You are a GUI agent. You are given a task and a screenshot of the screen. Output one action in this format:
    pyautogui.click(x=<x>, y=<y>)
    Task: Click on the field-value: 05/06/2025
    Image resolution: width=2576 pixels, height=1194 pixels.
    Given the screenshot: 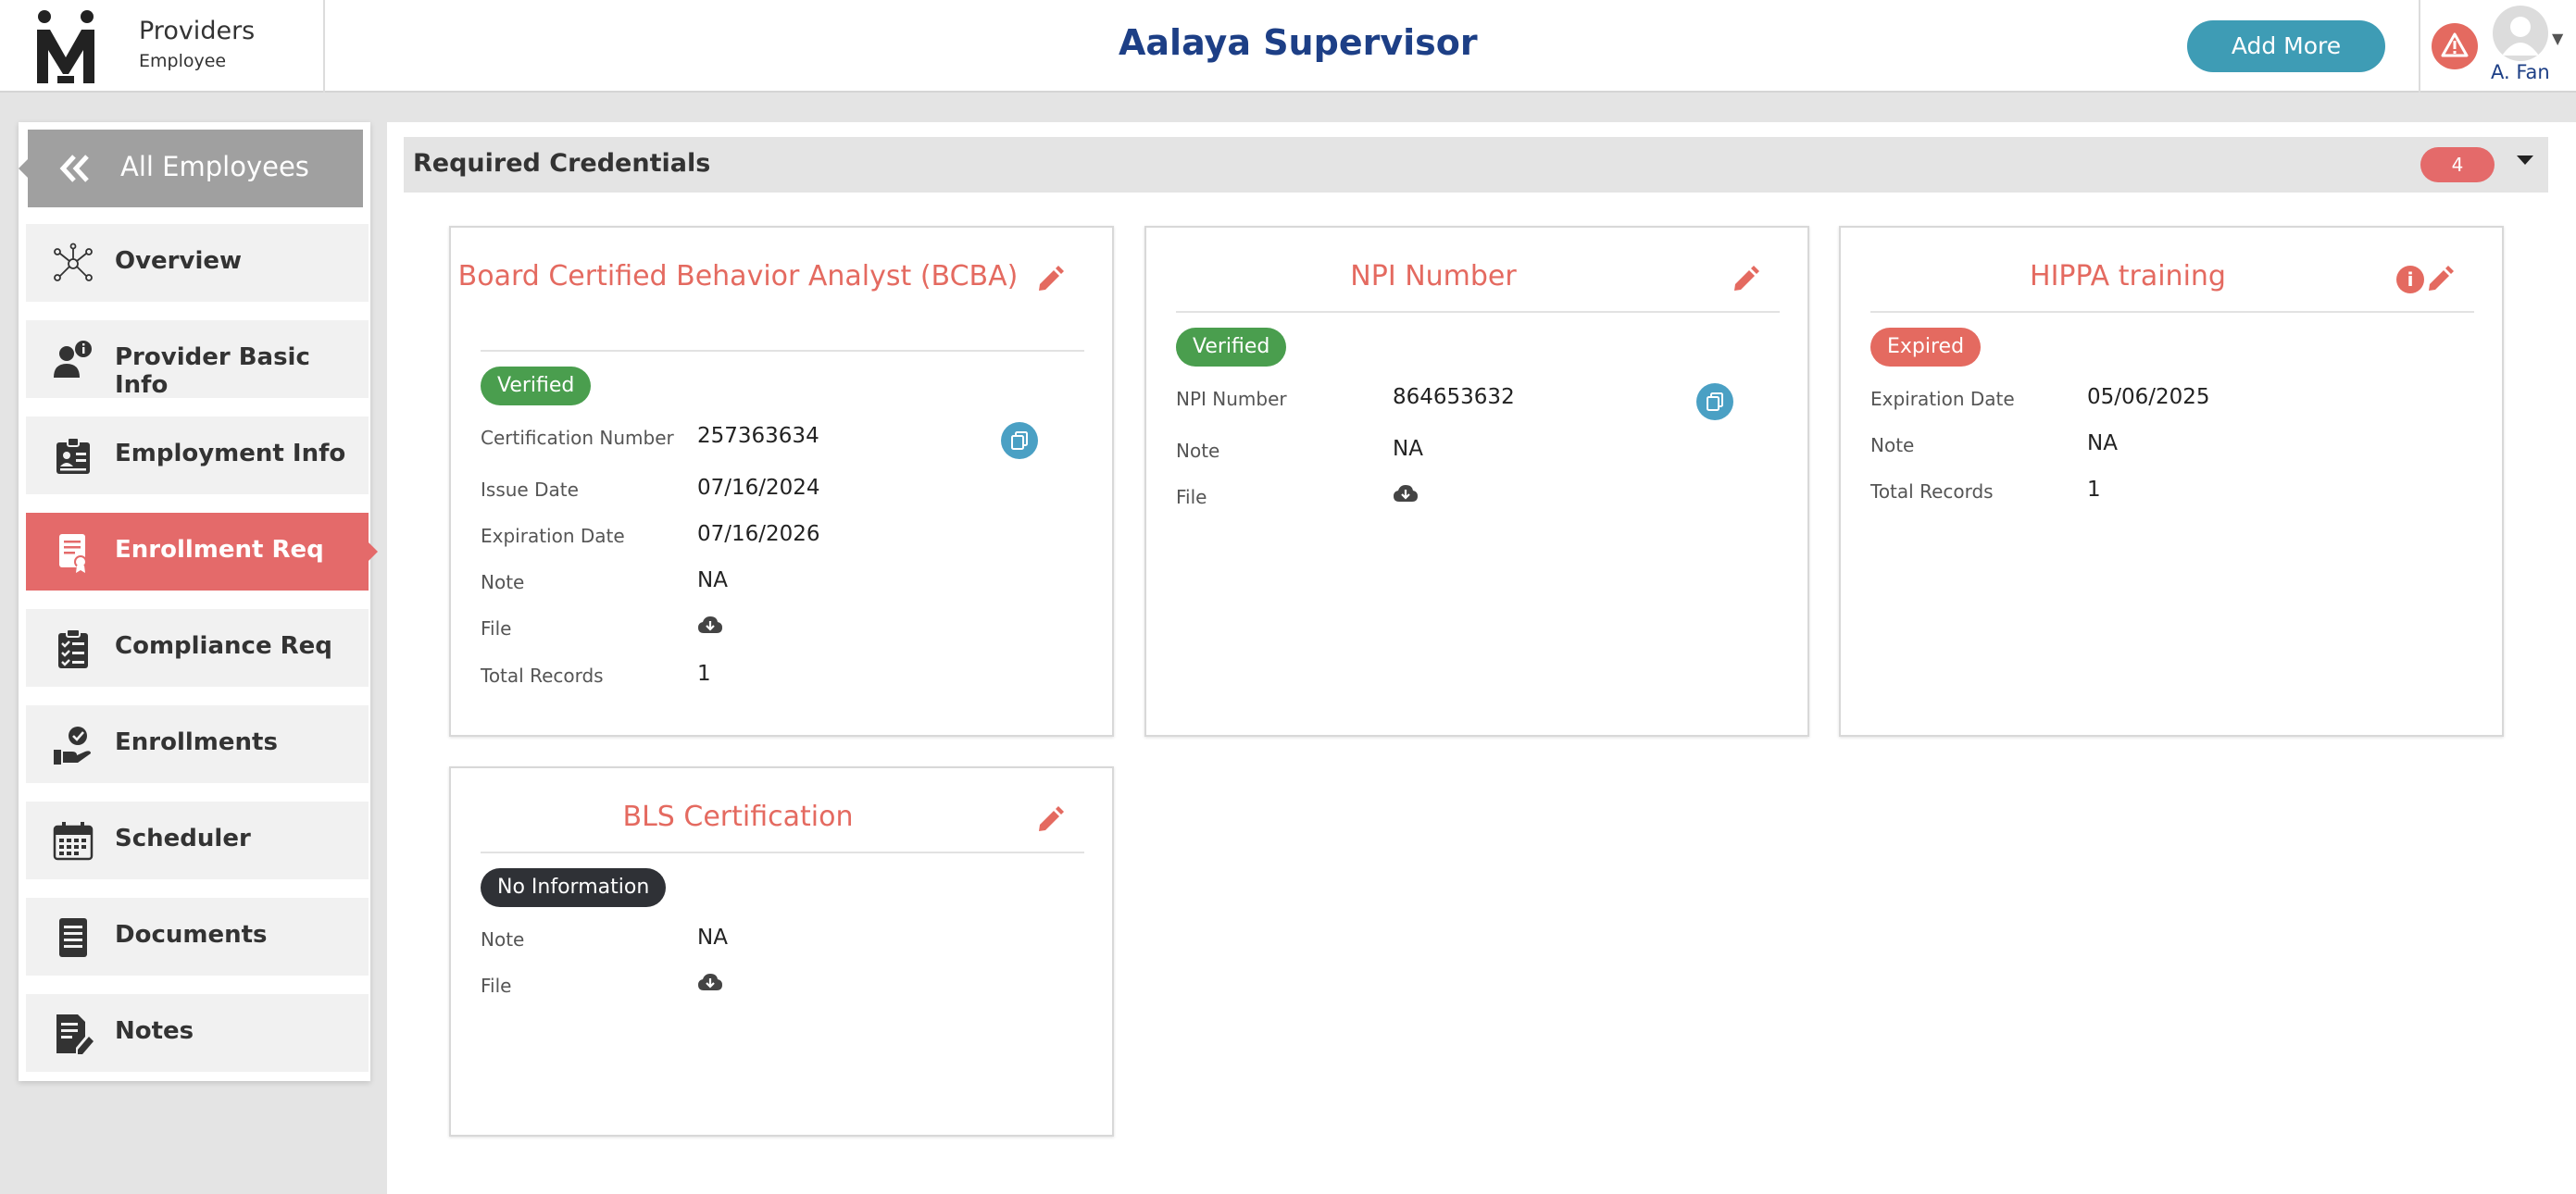 What is the action you would take?
    pyautogui.click(x=2148, y=397)
    